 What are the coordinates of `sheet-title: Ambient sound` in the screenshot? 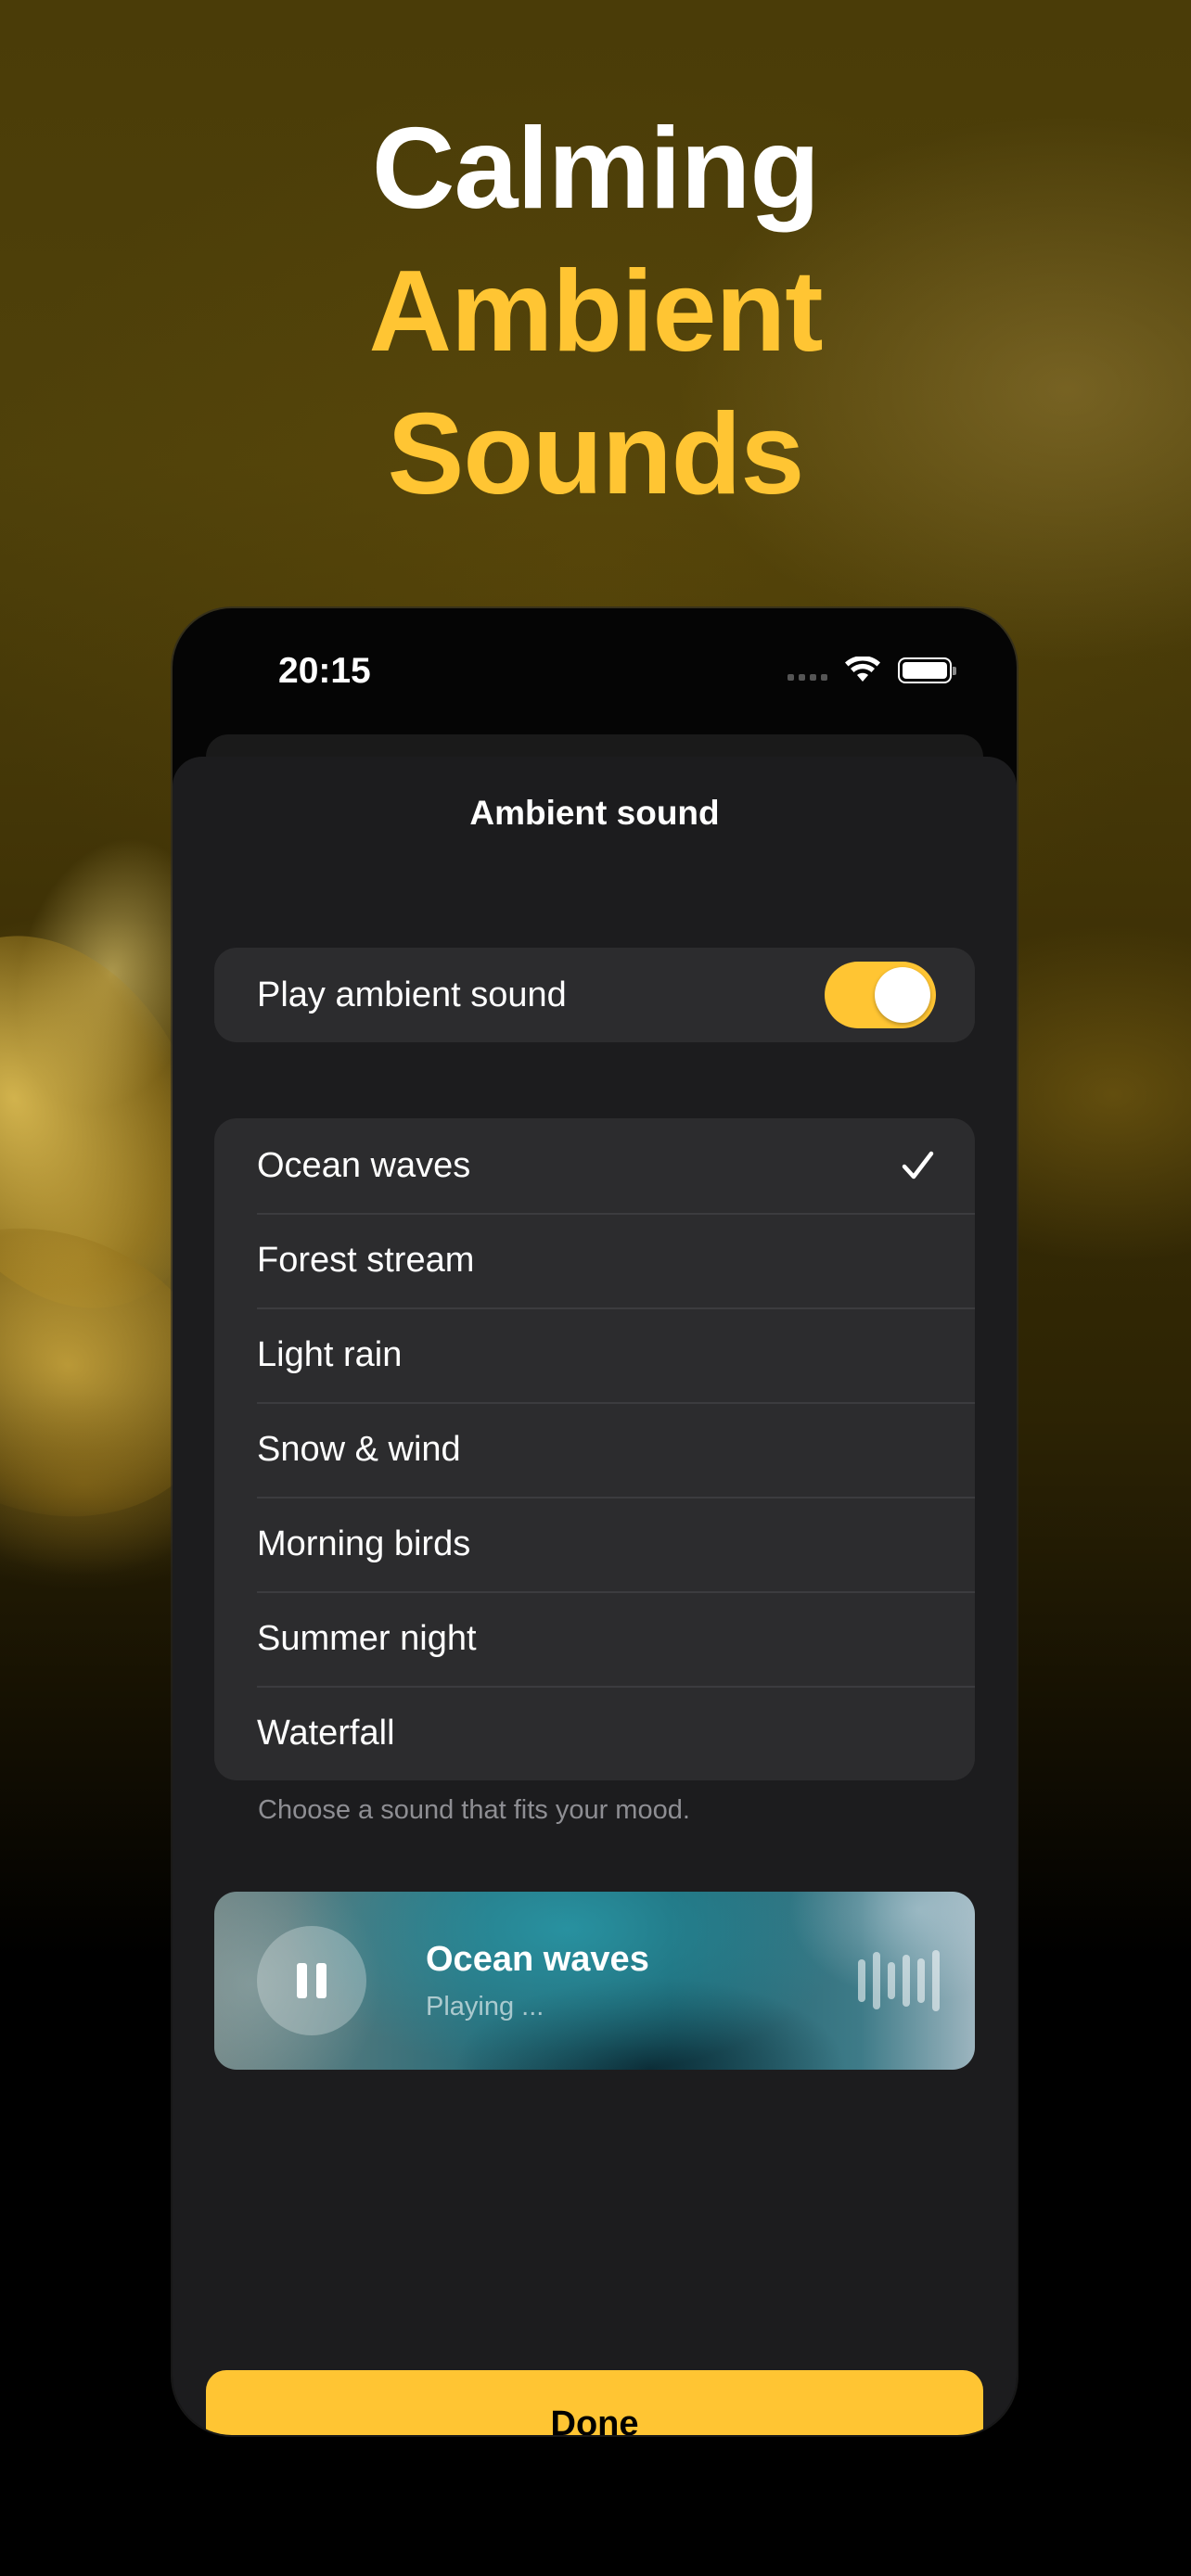 It's located at (594, 813).